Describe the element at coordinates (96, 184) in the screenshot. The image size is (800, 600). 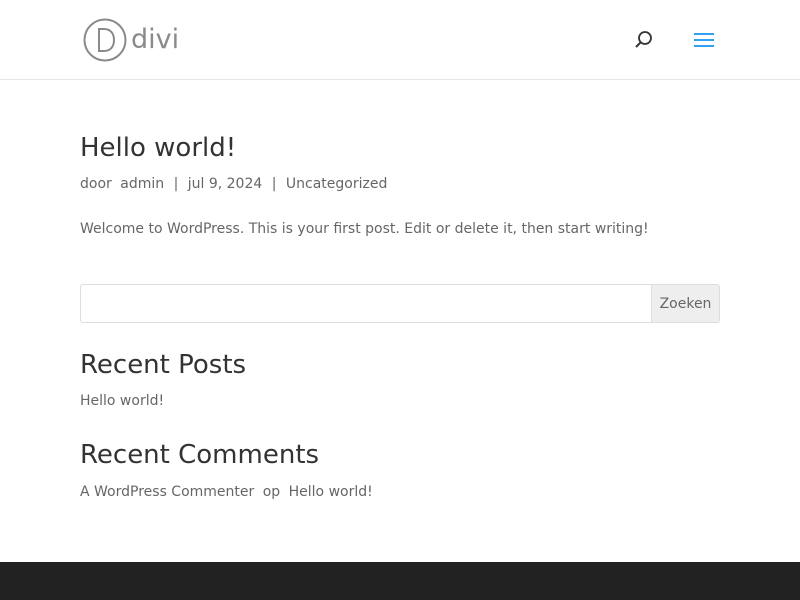
I see `meta-by-label: door` at that location.